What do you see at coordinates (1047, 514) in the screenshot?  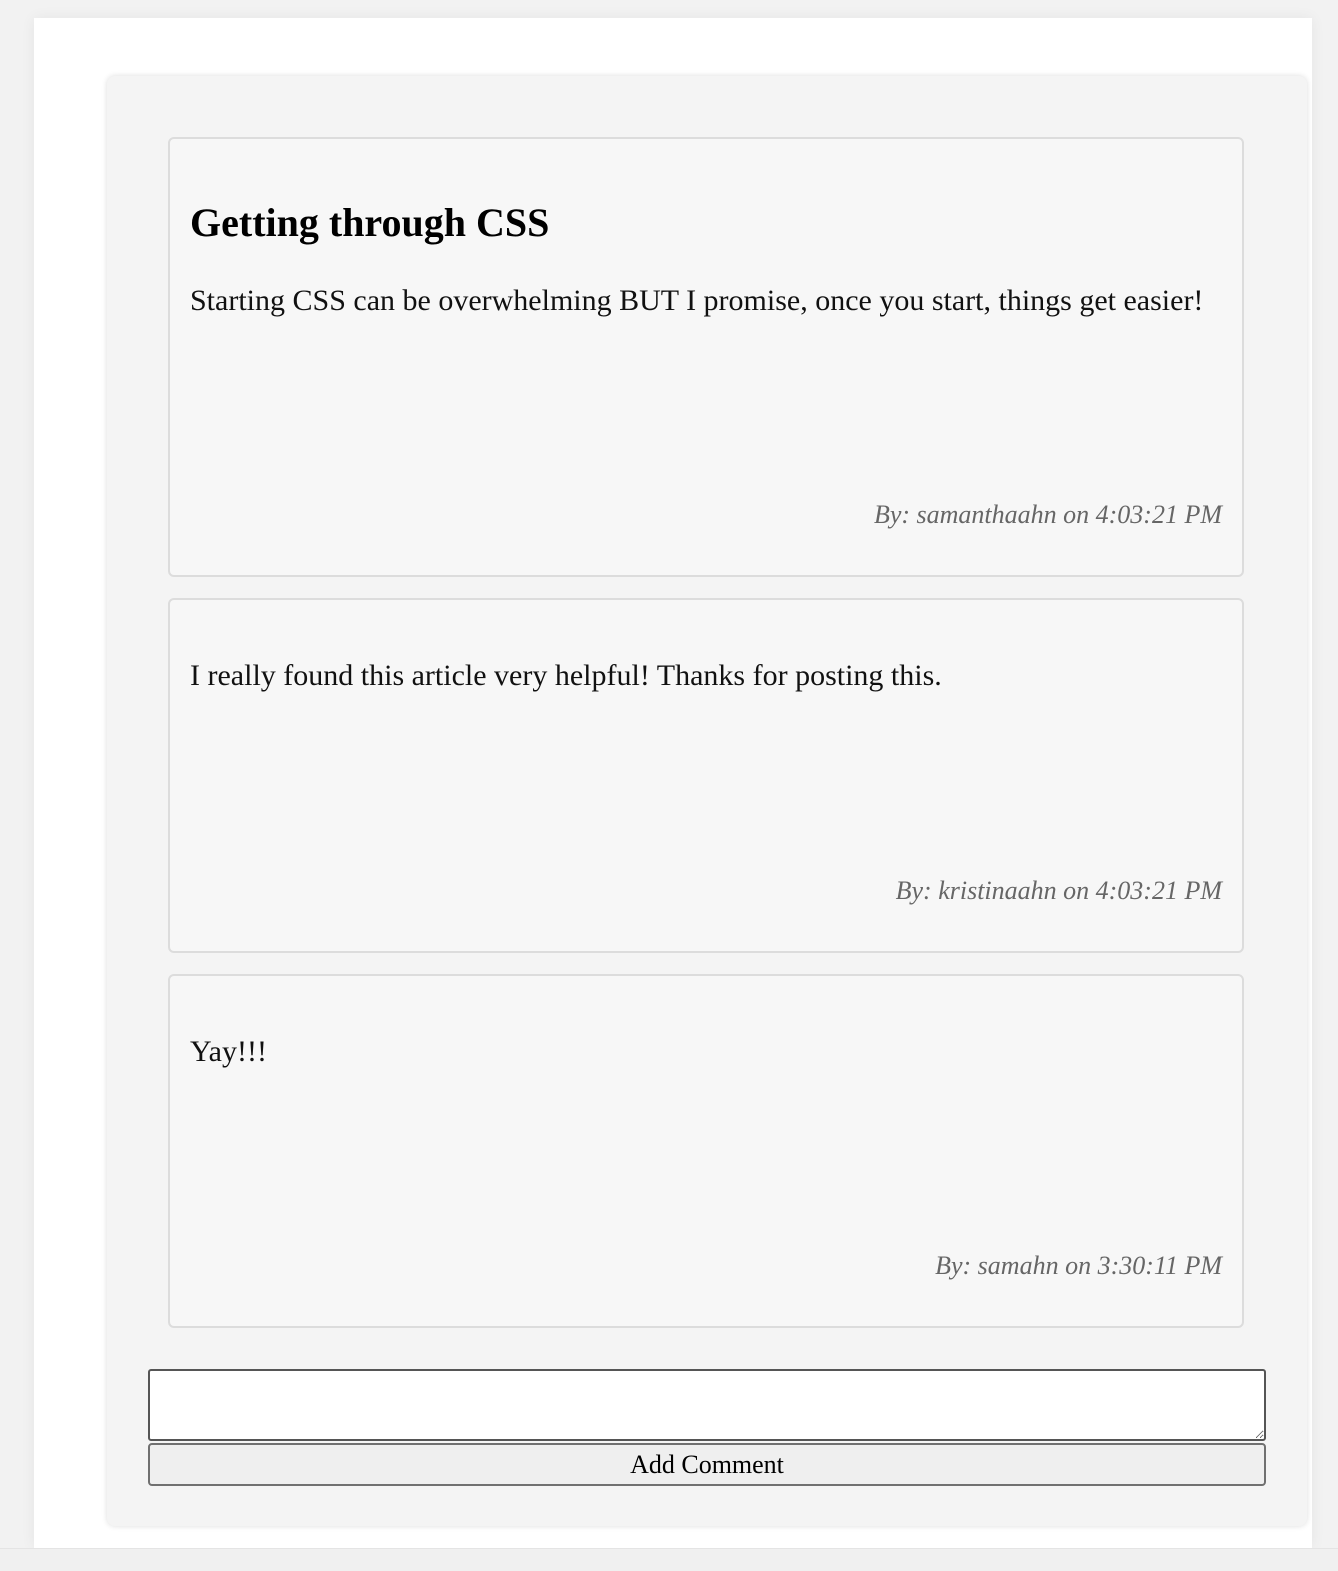 I see `post-byline: By: samanthaahn on 4:03:21 PM` at bounding box center [1047, 514].